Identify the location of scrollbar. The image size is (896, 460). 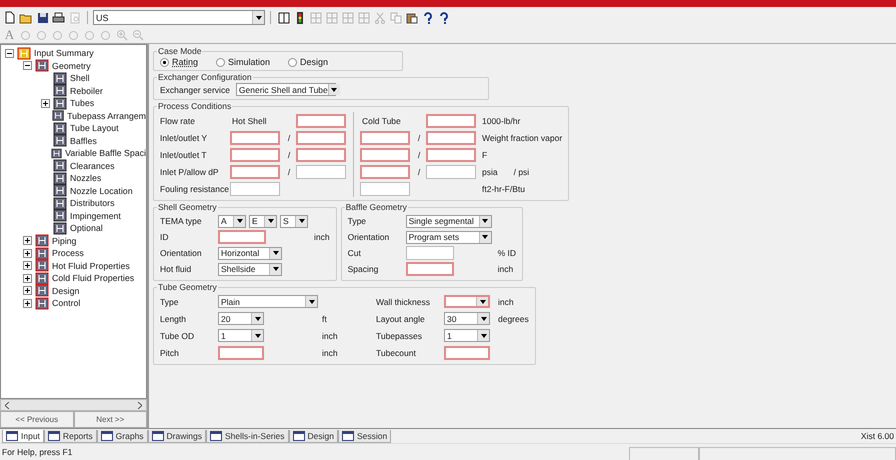
(73, 405).